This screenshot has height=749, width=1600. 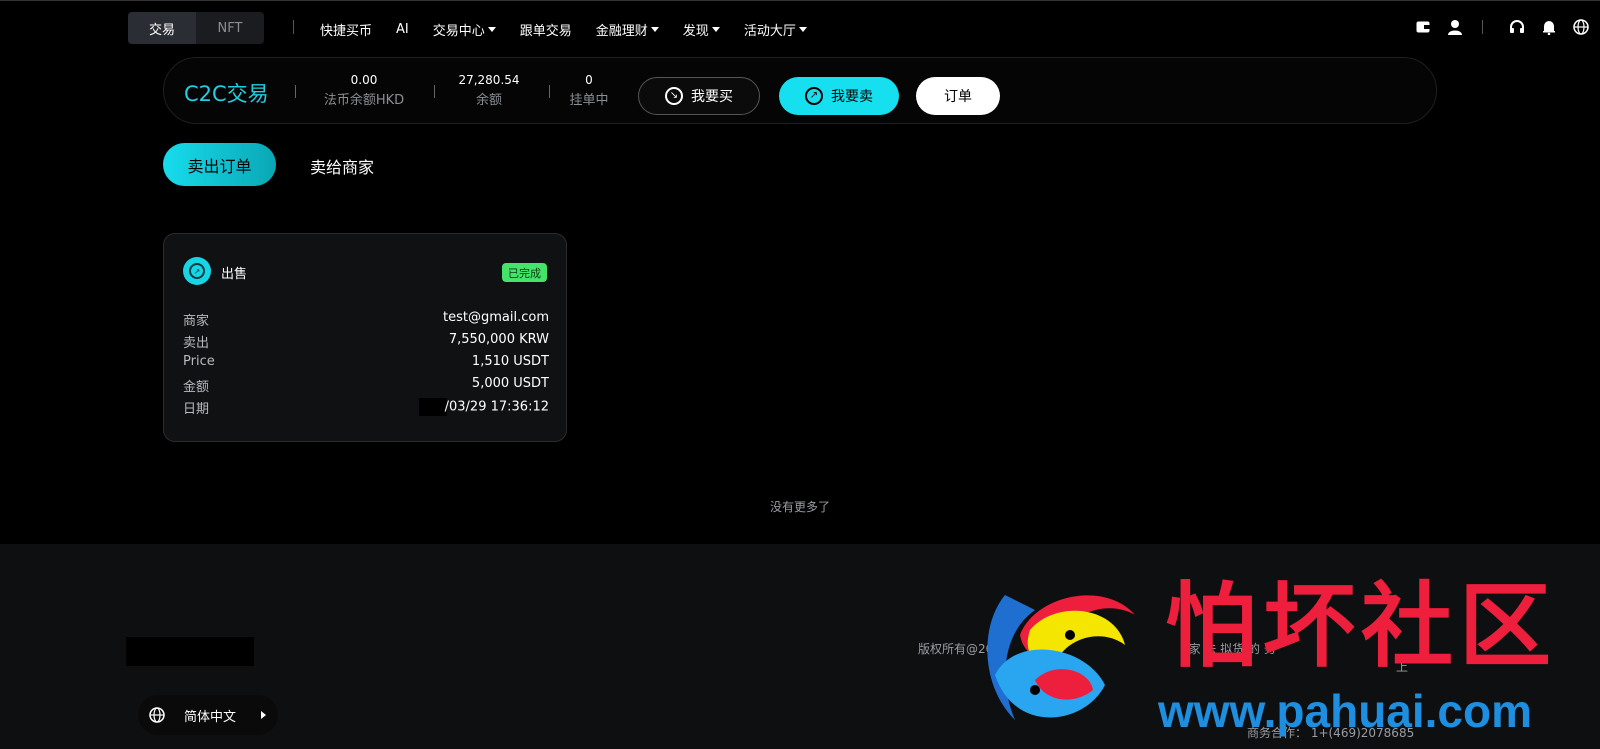 I want to click on redaction-block, so click(x=432, y=407).